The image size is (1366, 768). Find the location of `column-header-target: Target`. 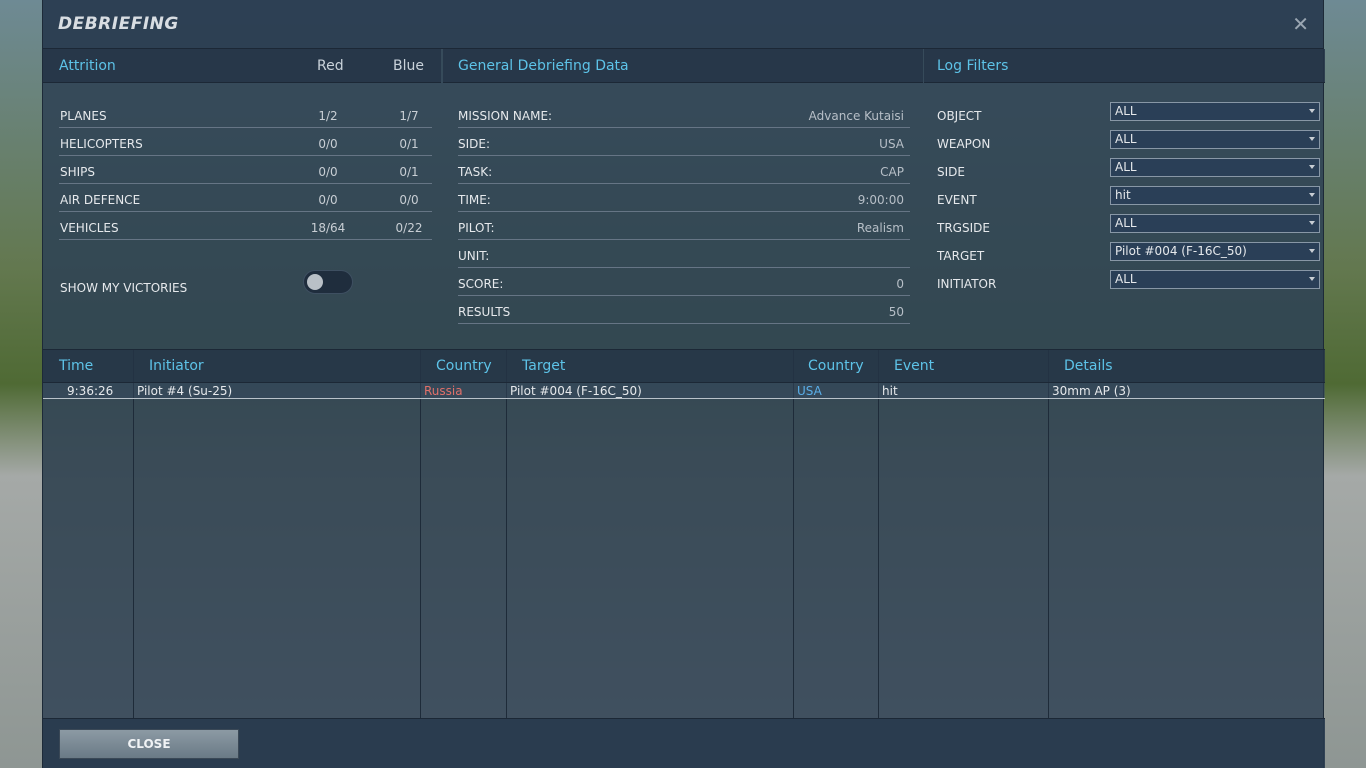

column-header-target: Target is located at coordinates (543, 366).